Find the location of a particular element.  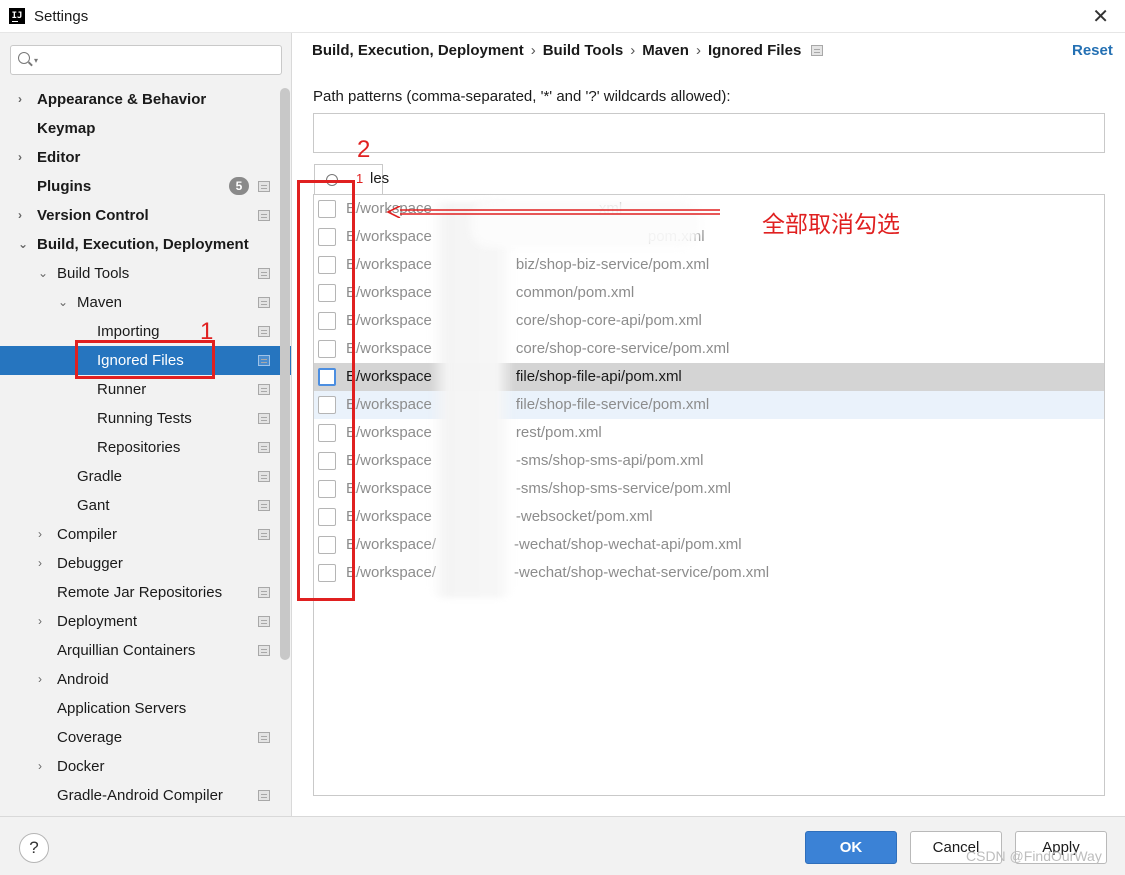

annotation-small-number: 1 is located at coordinates (360, 178).